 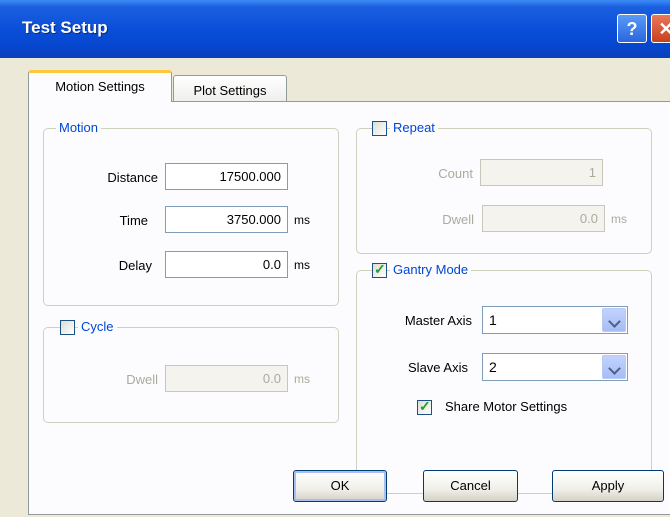 I want to click on cycle-group: Cycle Dwell 0.0 ms, so click(x=191, y=371).